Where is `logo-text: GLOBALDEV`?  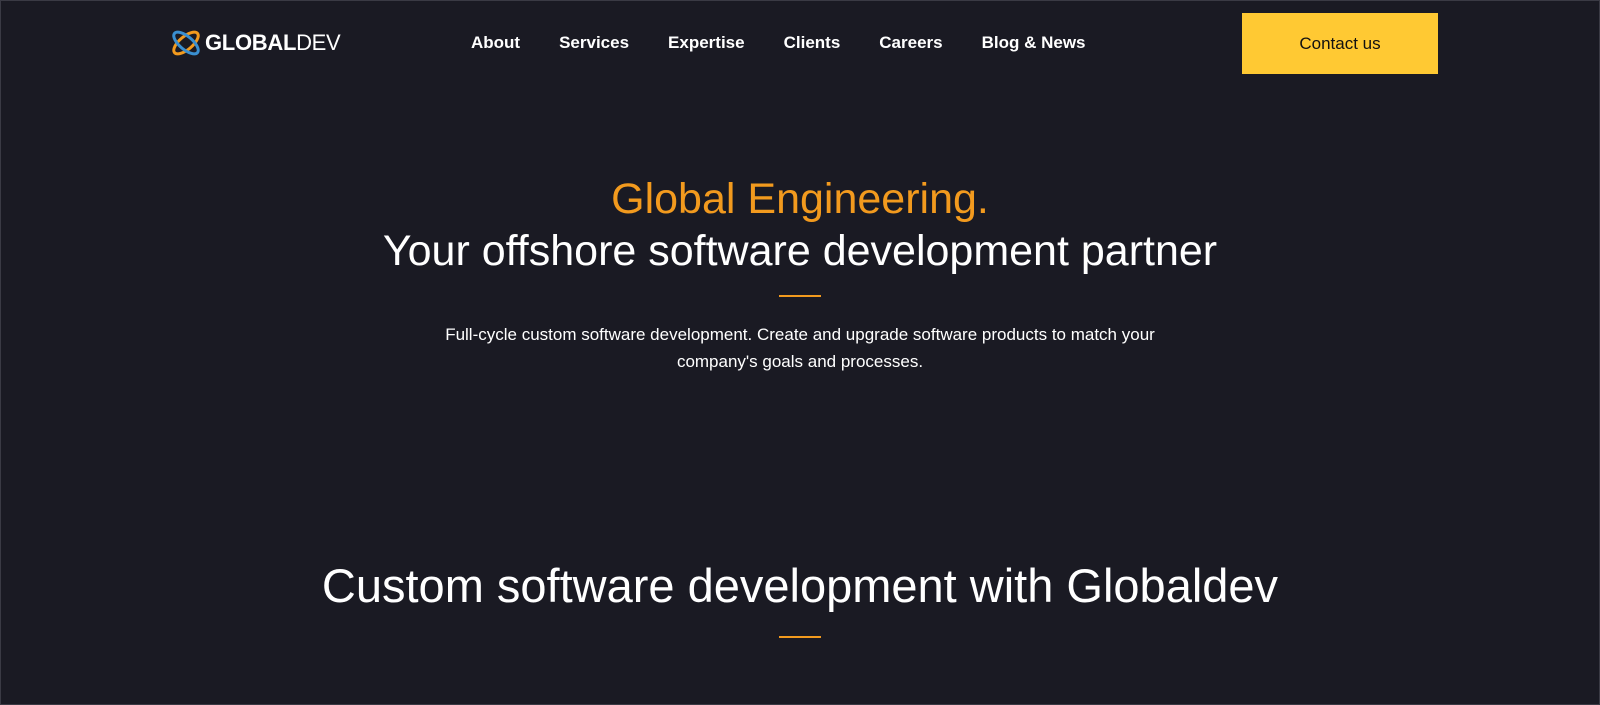
logo-text: GLOBALDEV is located at coordinates (273, 42).